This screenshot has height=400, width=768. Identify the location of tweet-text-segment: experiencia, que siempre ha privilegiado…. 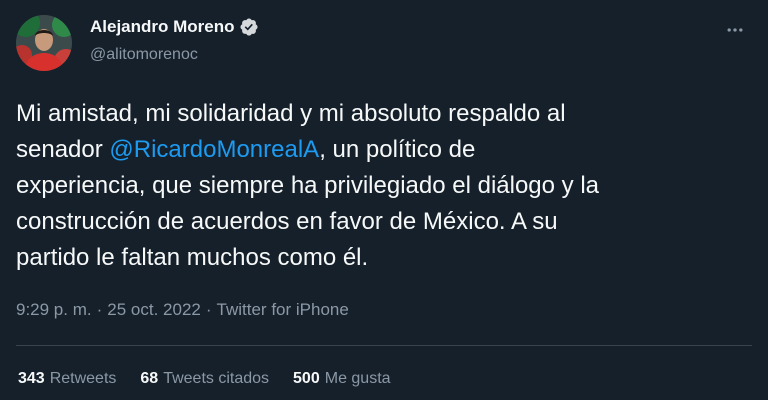
(308, 185).